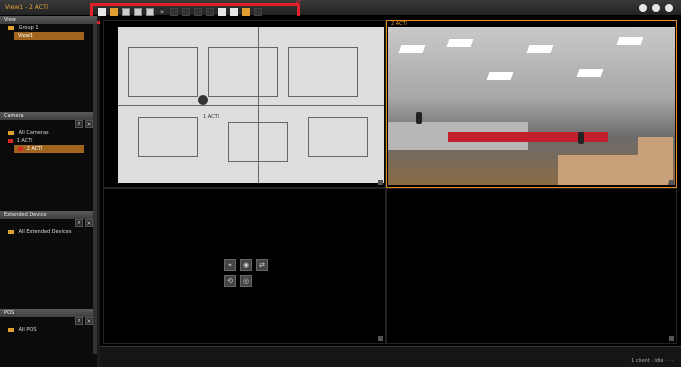 The height and width of the screenshot is (367, 681). I want to click on camera-item-2-selected: 2 ACTi, so click(49, 149).